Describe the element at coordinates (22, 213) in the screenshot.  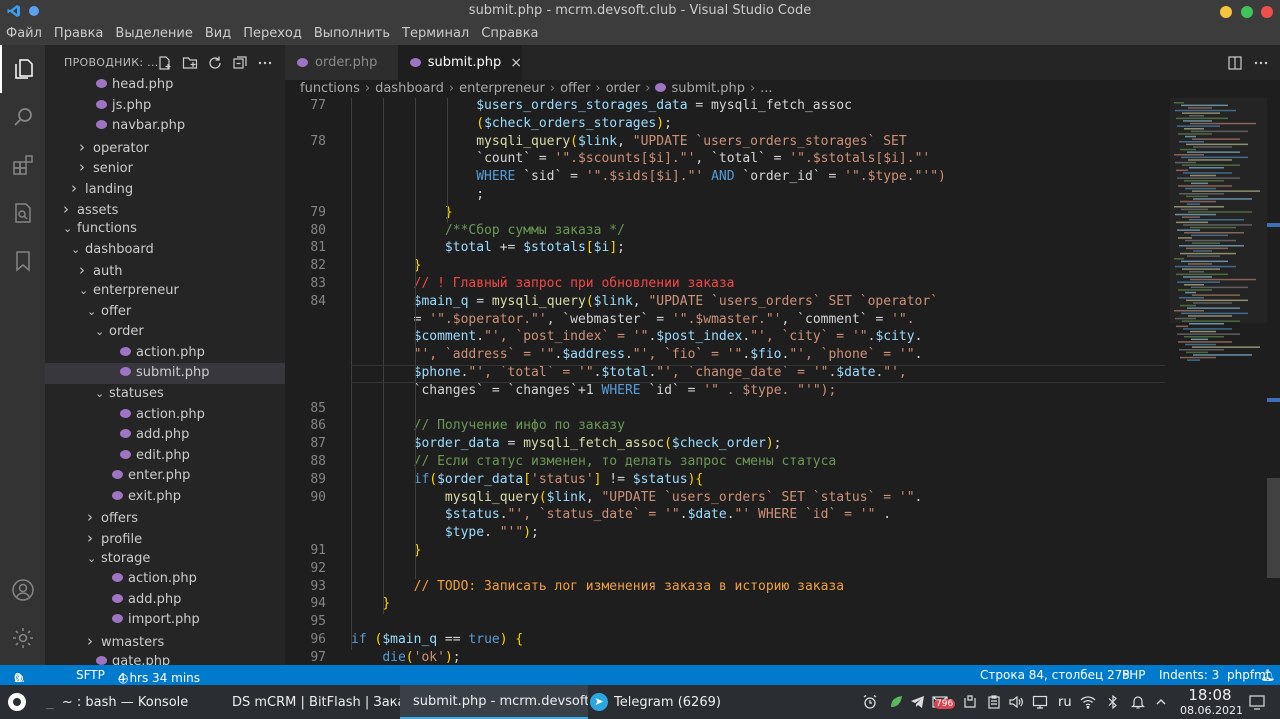
I see `remote-explorer-icon` at that location.